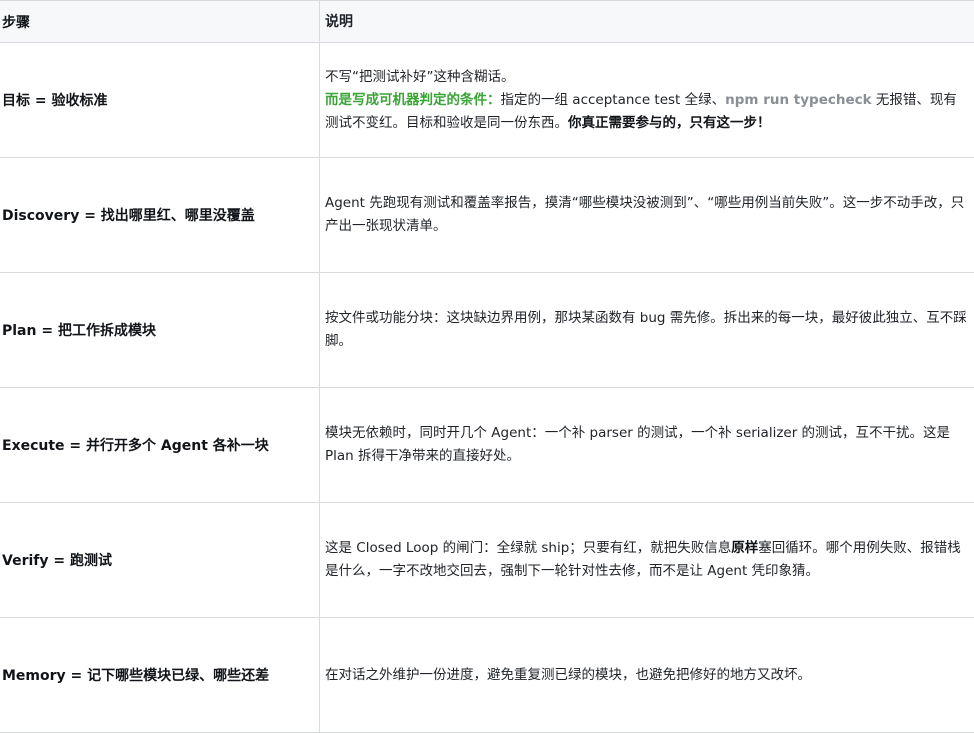  I want to click on step-cell: 目标 = 验收标准, so click(160, 100).